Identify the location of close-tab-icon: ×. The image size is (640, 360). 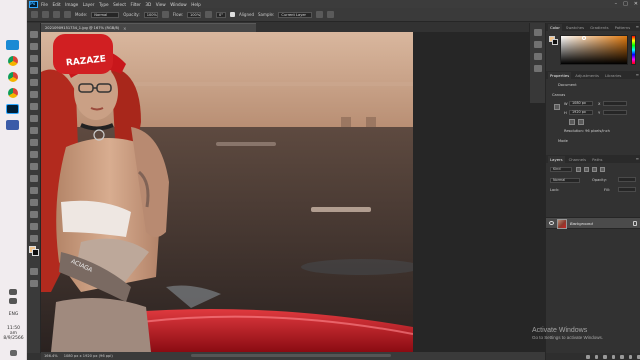
(124, 28).